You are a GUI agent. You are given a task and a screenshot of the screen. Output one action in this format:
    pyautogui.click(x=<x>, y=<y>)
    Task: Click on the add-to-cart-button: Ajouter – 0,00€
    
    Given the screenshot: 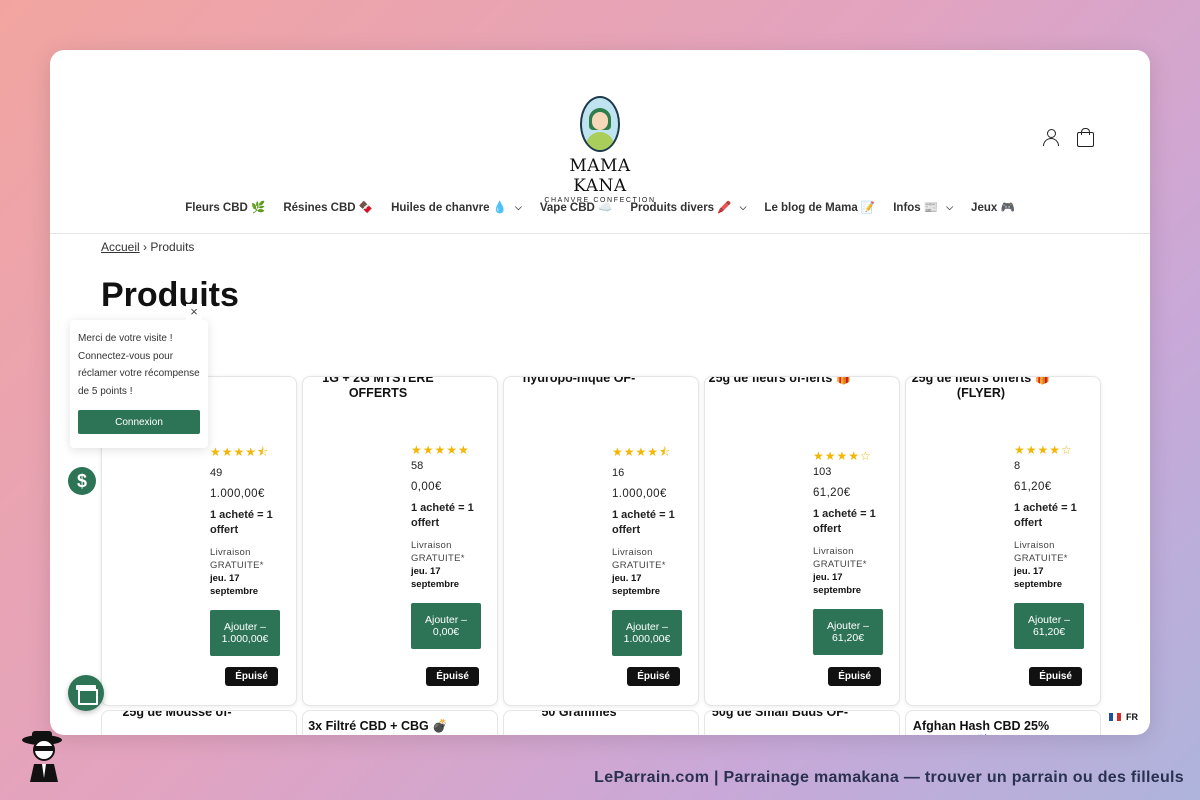 What is the action you would take?
    pyautogui.click(x=446, y=626)
    